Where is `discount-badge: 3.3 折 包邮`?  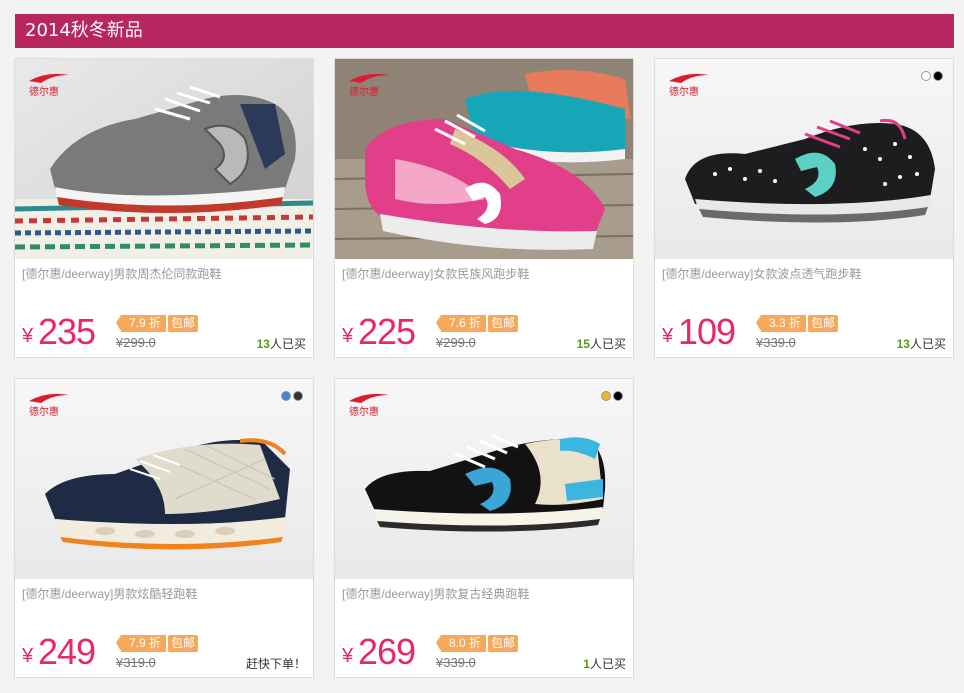 discount-badge: 3.3 折 包邮 is located at coordinates (797, 323).